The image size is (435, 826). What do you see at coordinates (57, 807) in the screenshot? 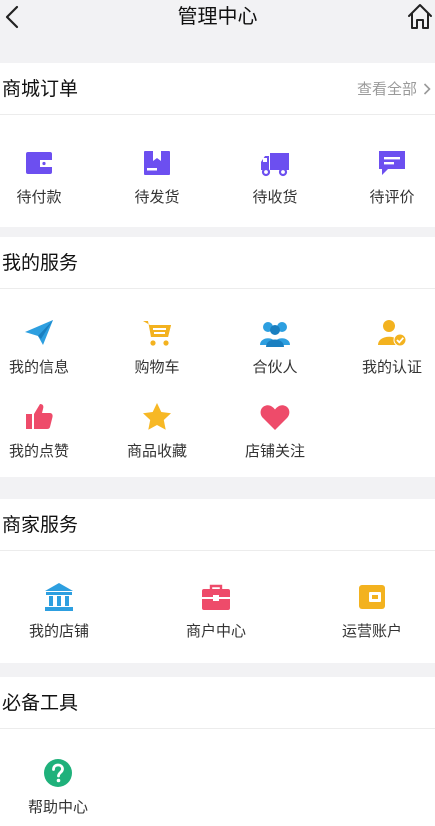
I see `tool-item-label: 帮助中心` at bounding box center [57, 807].